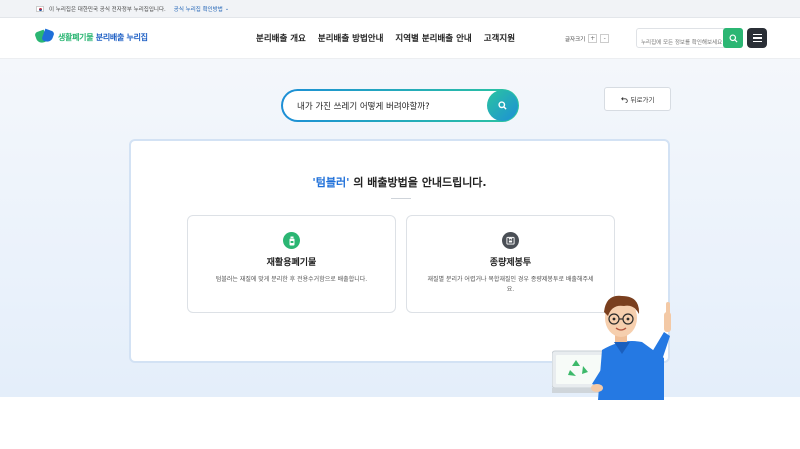 The image size is (800, 449). Describe the element at coordinates (363, 106) in the screenshot. I see `main-search-query: 내가 가진 쓰레기 어떻게 버려야할까?` at that location.